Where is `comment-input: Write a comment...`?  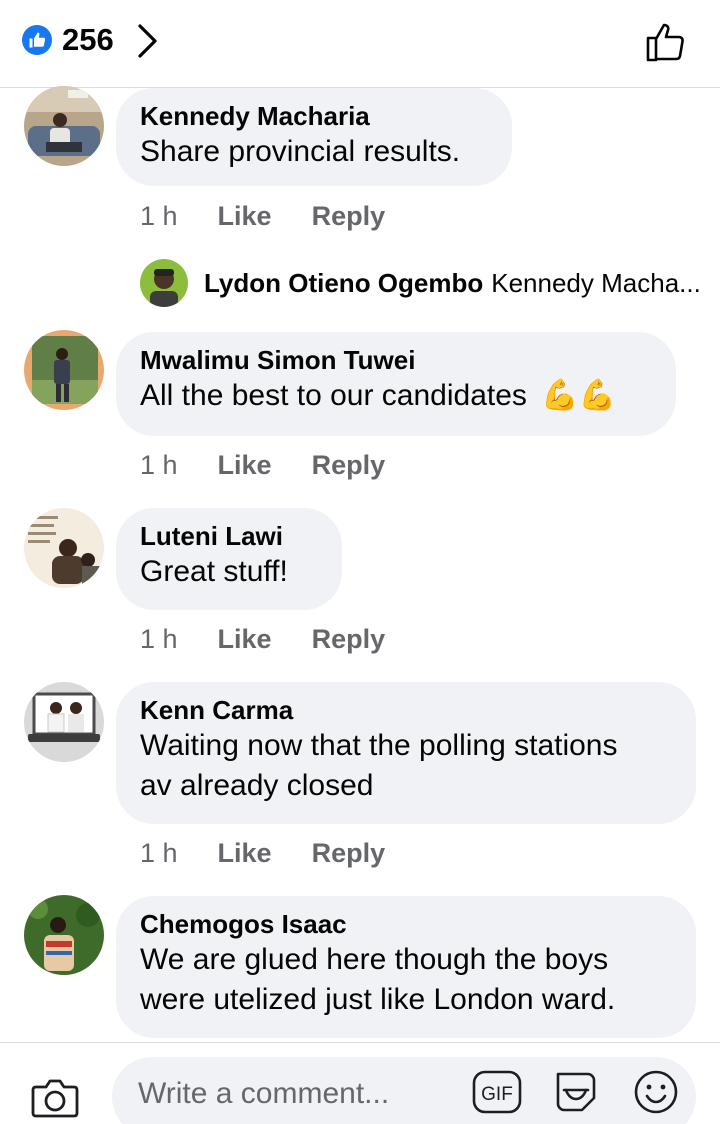 comment-input: Write a comment... is located at coordinates (404, 1090).